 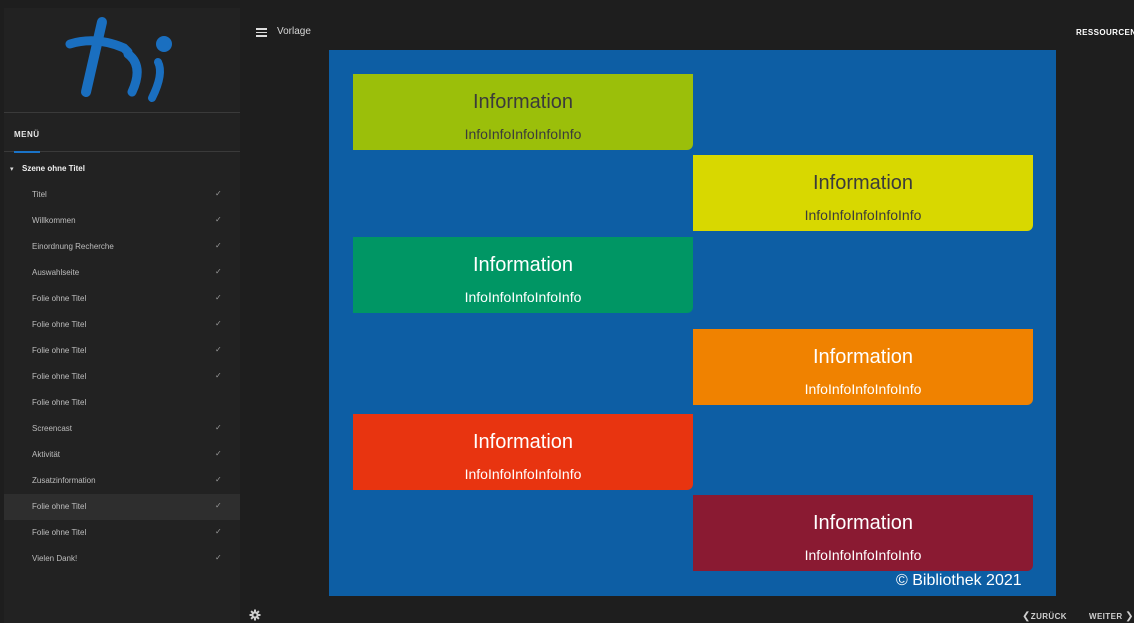 I want to click on hamburger-menu-icon, so click(x=261, y=32).